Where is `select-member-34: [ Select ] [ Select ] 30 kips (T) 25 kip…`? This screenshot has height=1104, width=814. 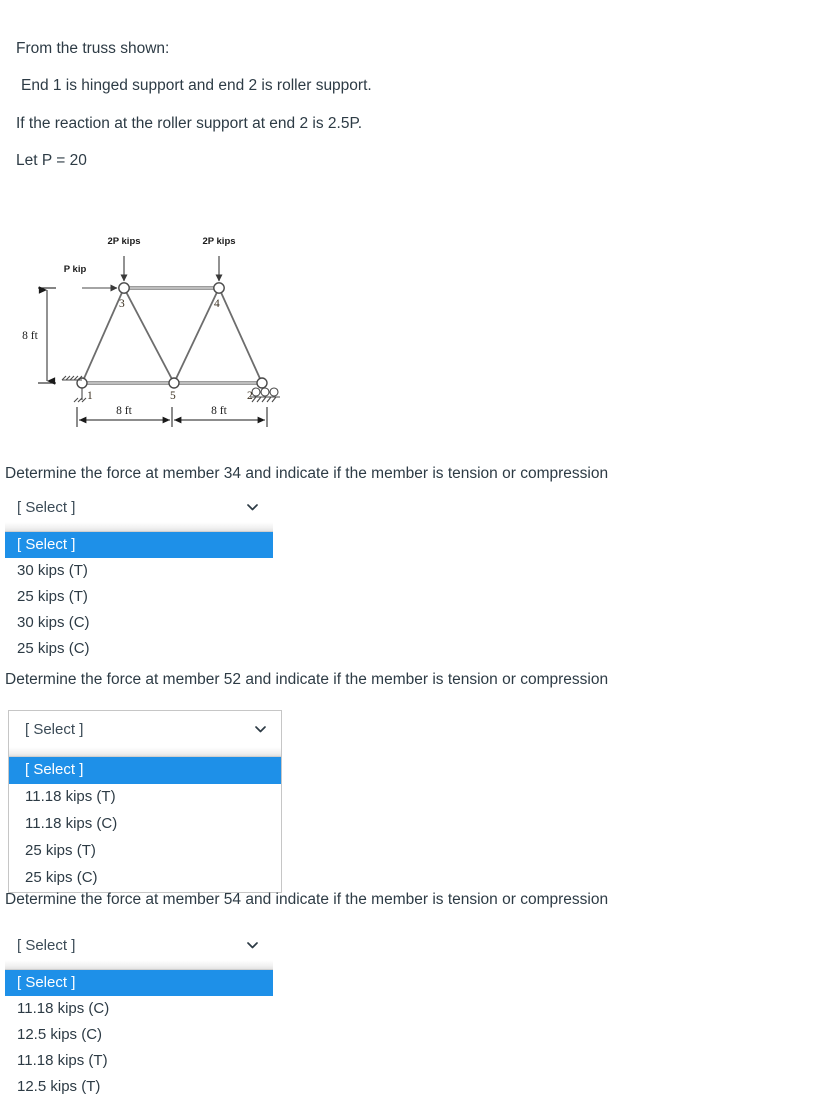 select-member-34: [ Select ] [ Select ] 30 kips (T) 25 kip… is located at coordinates (139, 577).